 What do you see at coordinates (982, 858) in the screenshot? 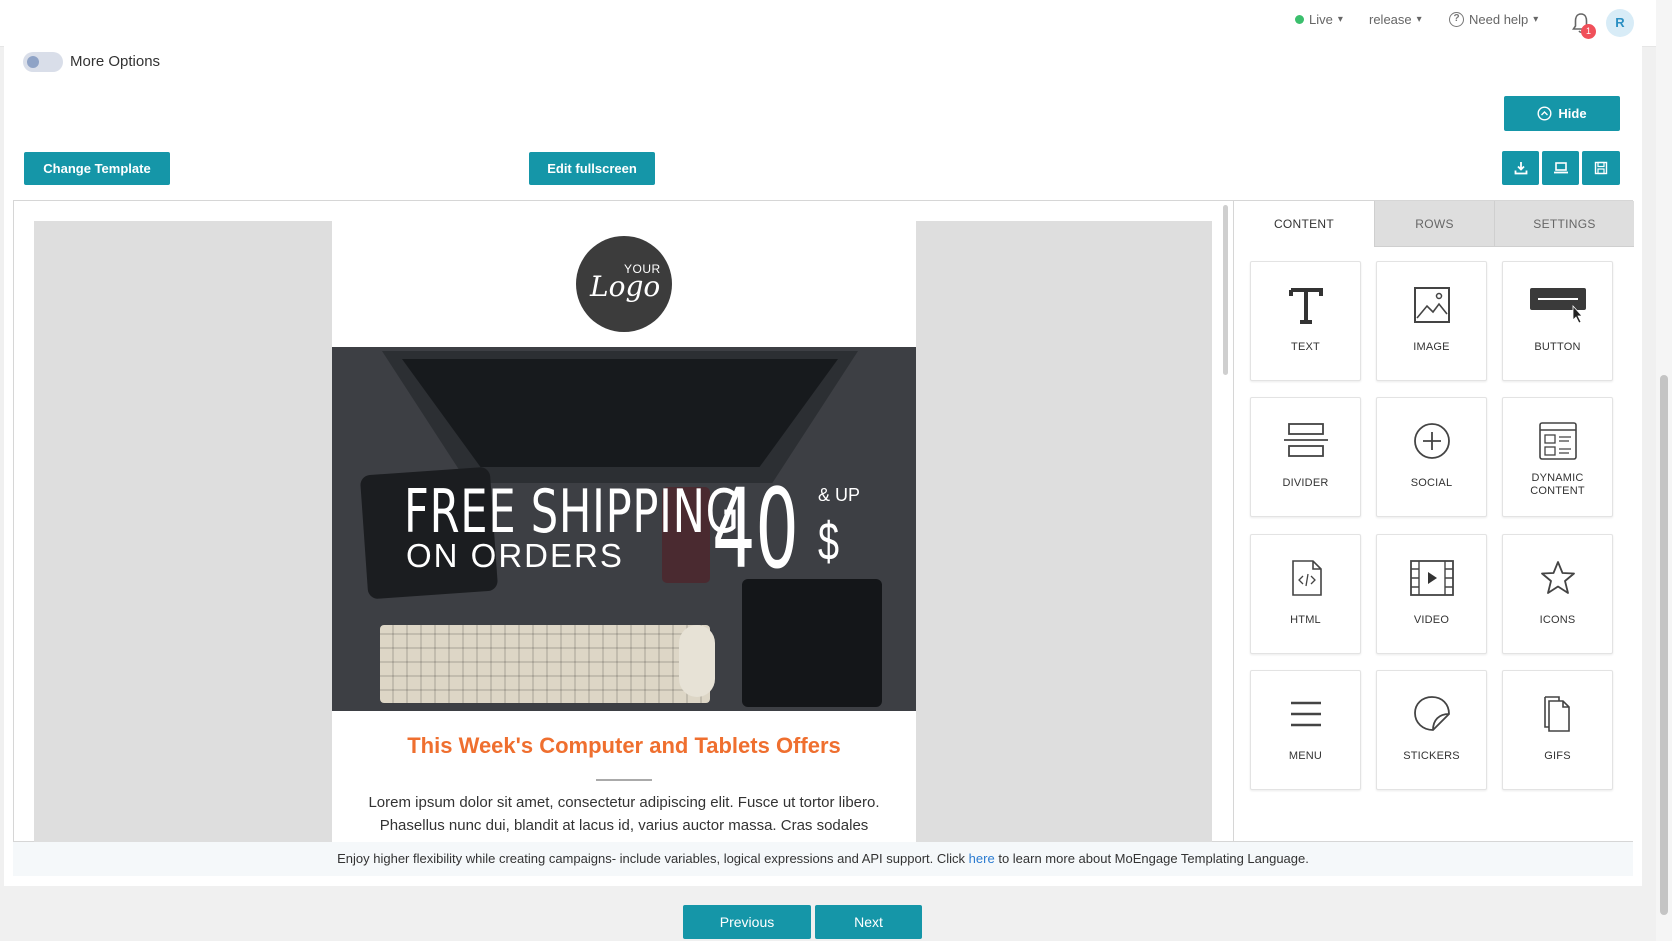
I see `notice-here-link: here` at bounding box center [982, 858].